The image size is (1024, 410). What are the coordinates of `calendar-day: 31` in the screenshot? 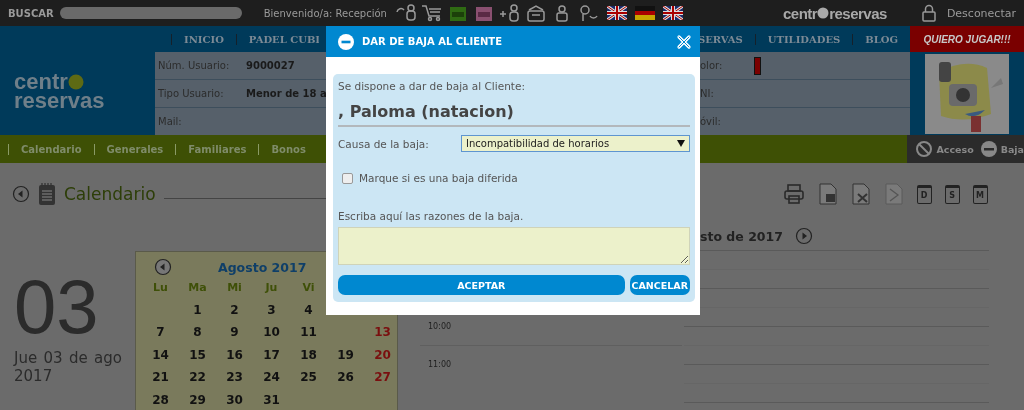 It's located at (271, 399).